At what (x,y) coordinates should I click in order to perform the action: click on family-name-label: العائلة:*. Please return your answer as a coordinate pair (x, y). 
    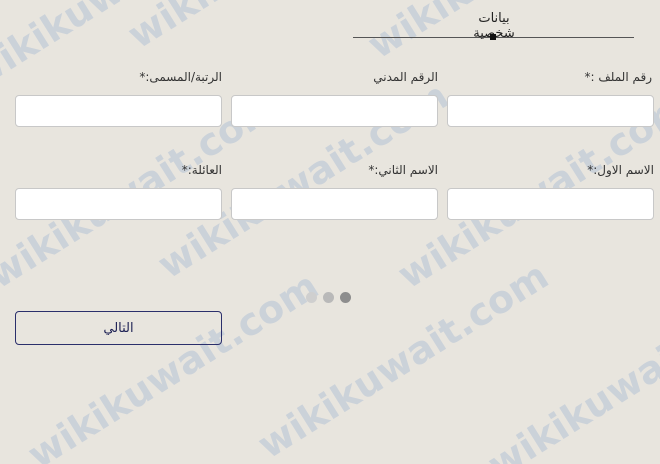
    Looking at the image, I should click on (201, 170).